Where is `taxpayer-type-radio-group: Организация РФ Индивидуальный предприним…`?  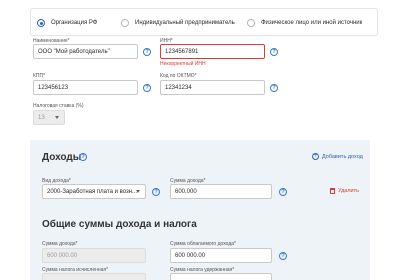
taxpayer-type-radio-group: Организация РФ Индивидуальный предприним… is located at coordinates (204, 22).